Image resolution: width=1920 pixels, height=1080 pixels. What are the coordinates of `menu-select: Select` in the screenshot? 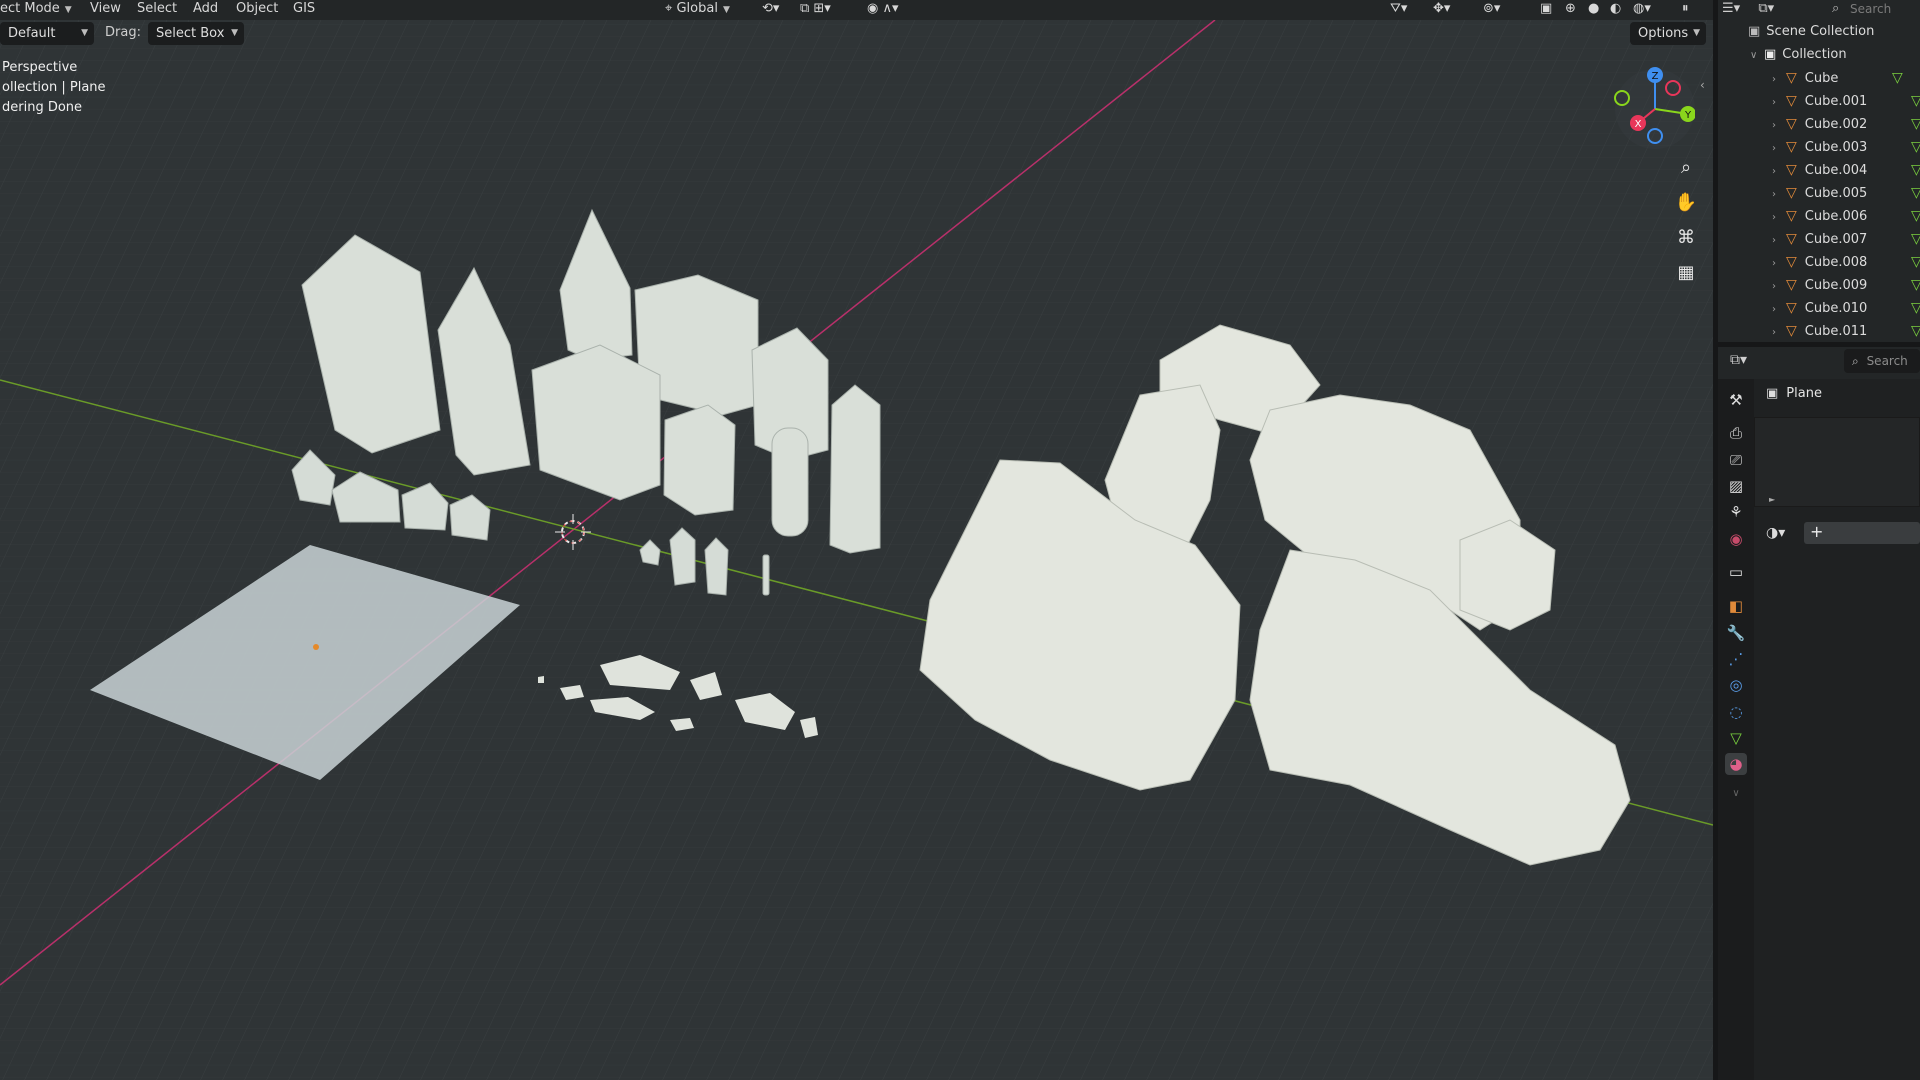 It's located at (157, 8).